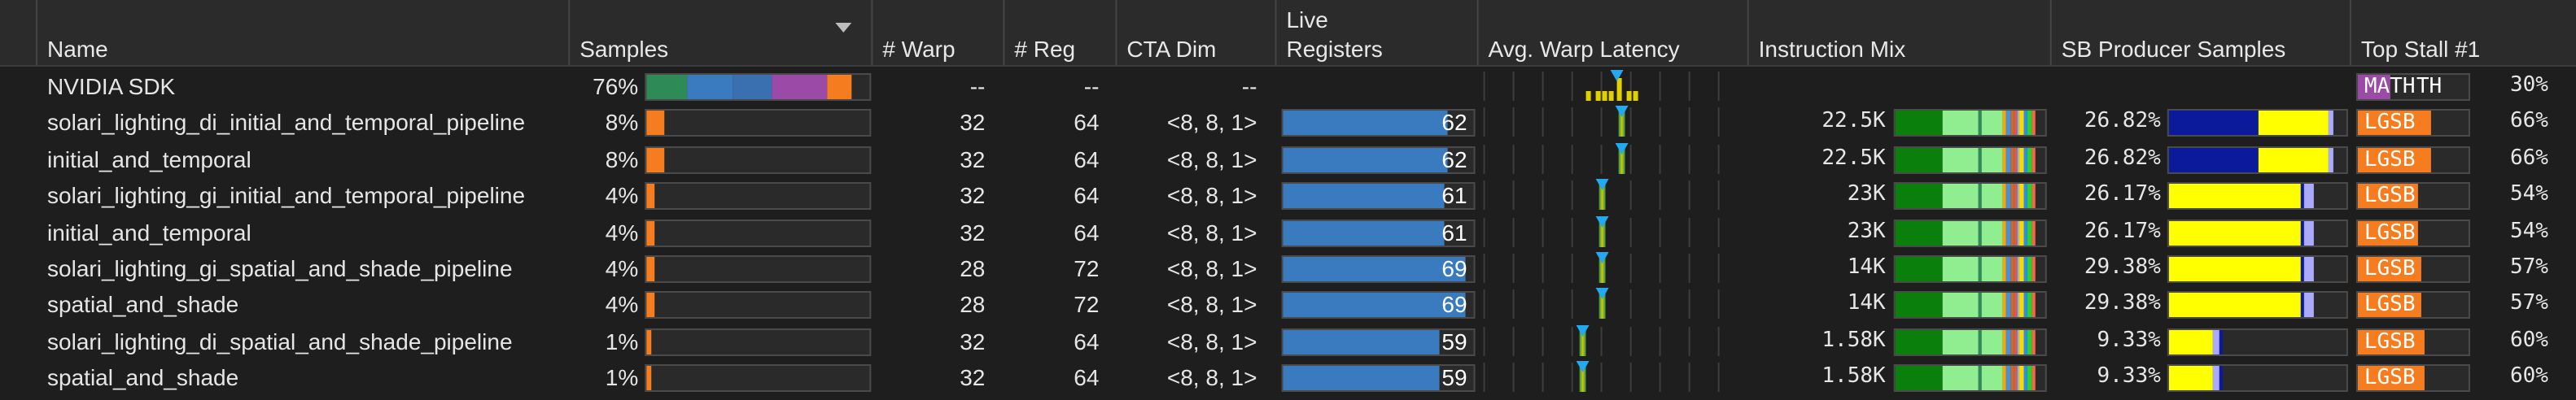  What do you see at coordinates (1211, 341) in the screenshot?
I see `cta-dim: <8, 8, 1>` at bounding box center [1211, 341].